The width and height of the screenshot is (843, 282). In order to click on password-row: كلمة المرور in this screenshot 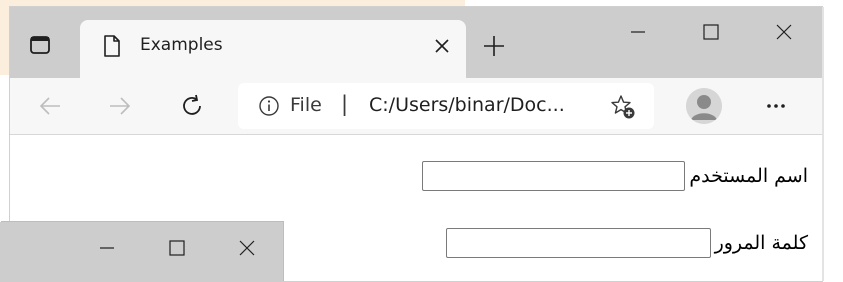, I will do `click(626, 243)`.